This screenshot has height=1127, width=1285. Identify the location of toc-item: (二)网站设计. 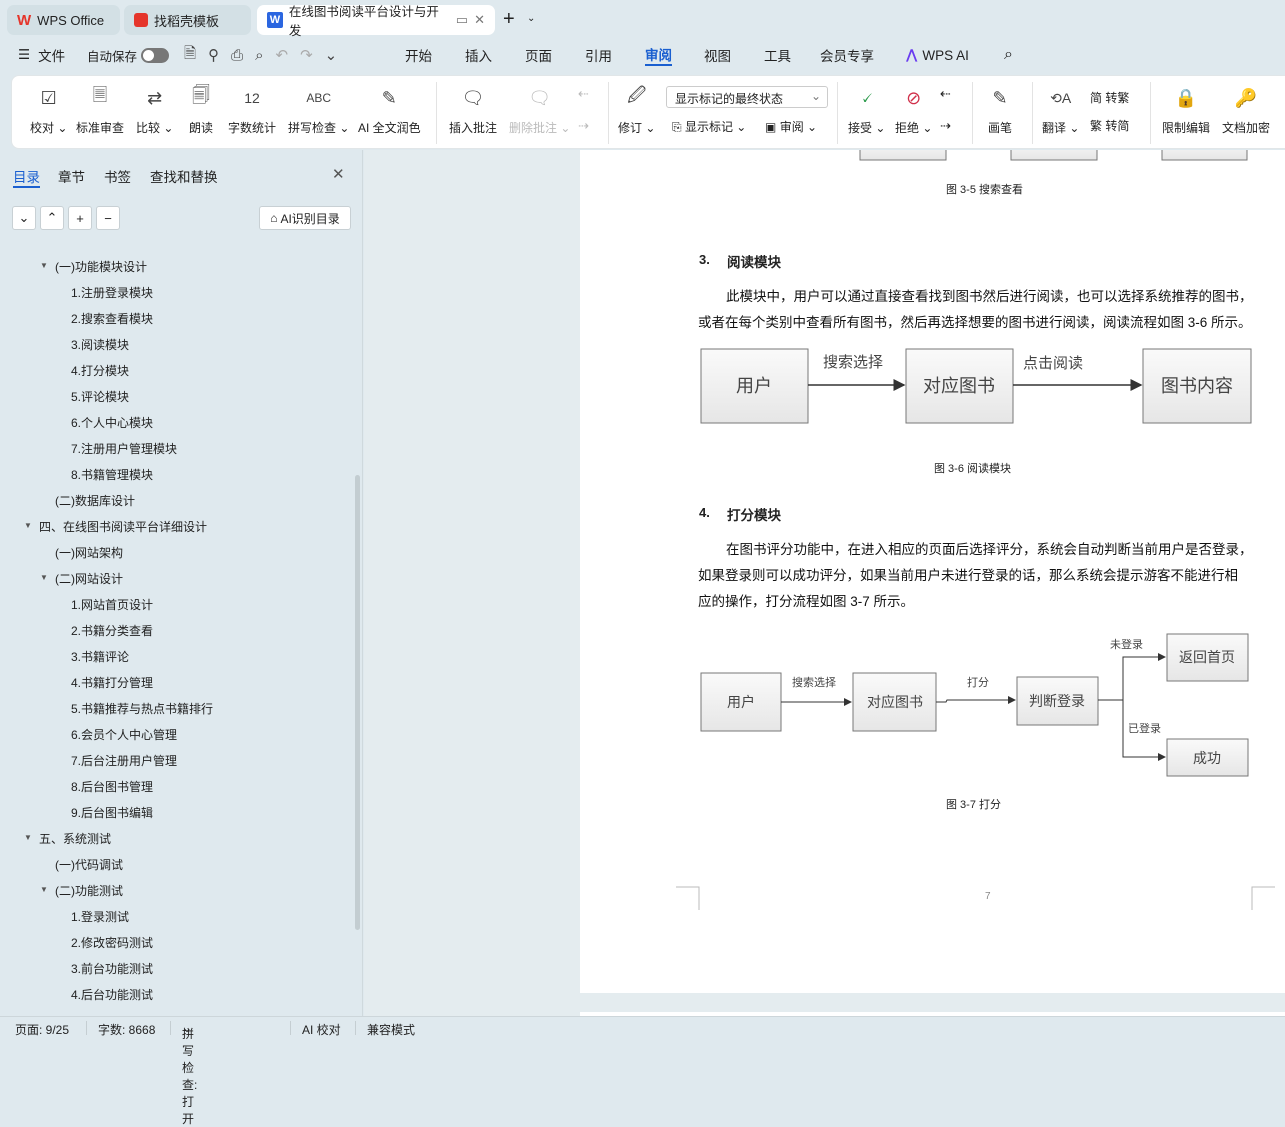
(89, 578).